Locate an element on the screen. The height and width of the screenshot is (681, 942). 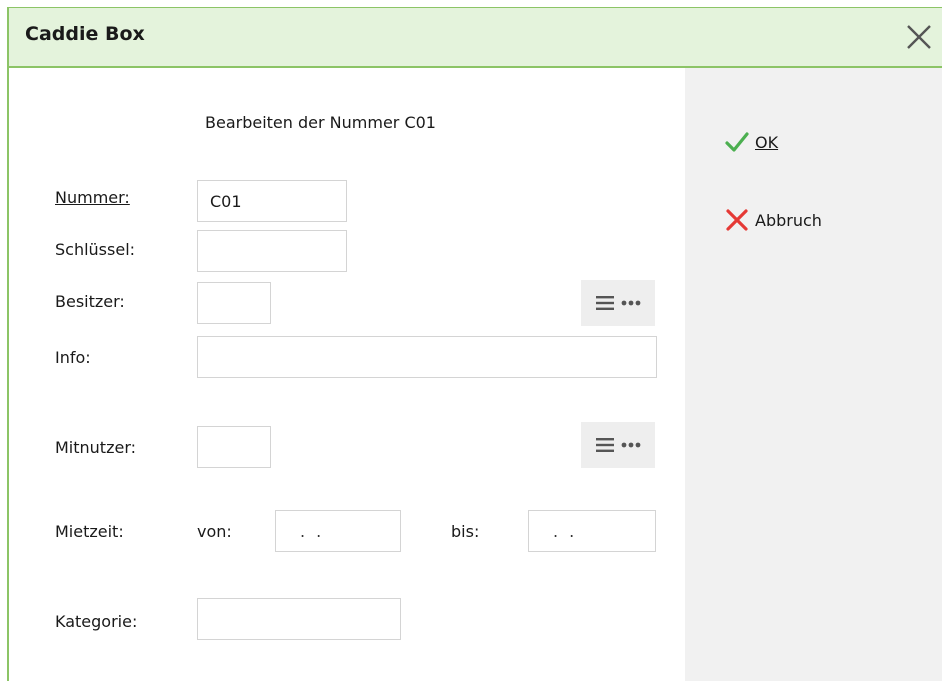
info-label: Info: is located at coordinates (73, 358).